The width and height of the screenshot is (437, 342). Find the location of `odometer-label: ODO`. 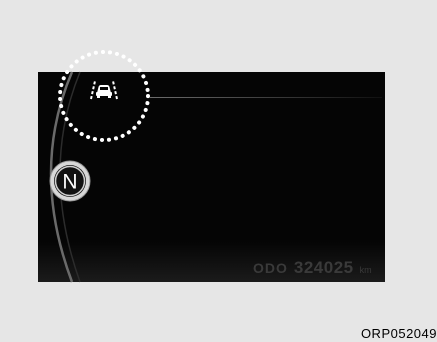

odometer-label: ODO is located at coordinates (270, 268).